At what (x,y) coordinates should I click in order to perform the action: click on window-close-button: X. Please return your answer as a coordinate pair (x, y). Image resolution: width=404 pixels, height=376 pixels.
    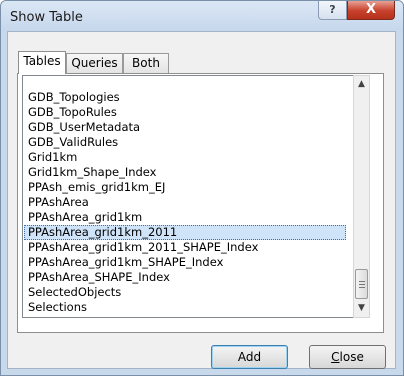
    Looking at the image, I should click on (371, 10).